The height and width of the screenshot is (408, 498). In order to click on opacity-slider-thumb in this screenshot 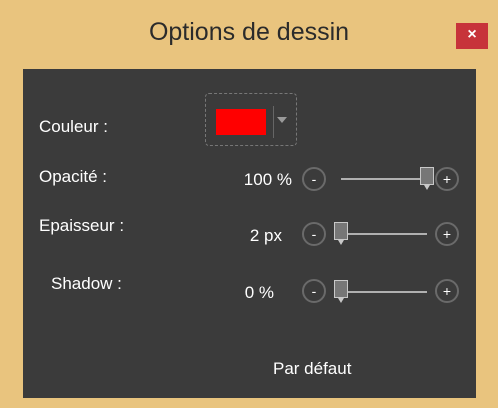, I will do `click(427, 178)`.